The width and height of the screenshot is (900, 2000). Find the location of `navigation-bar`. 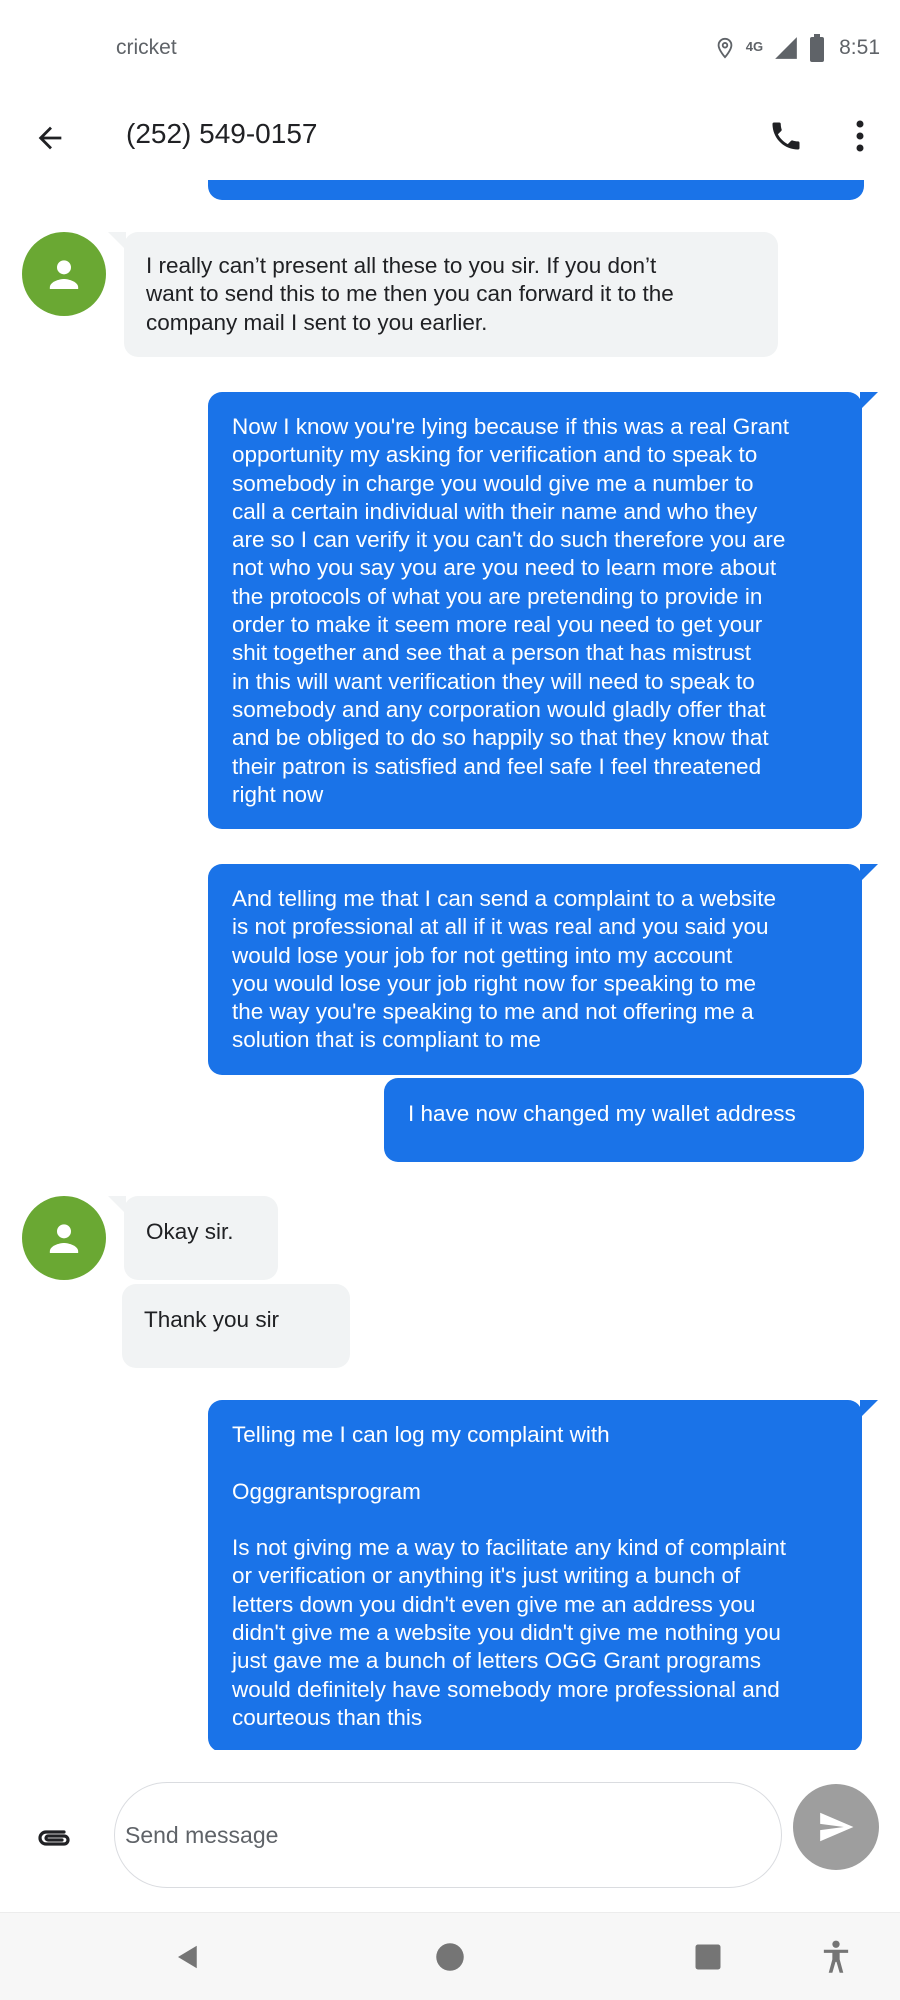

navigation-bar is located at coordinates (450, 1956).